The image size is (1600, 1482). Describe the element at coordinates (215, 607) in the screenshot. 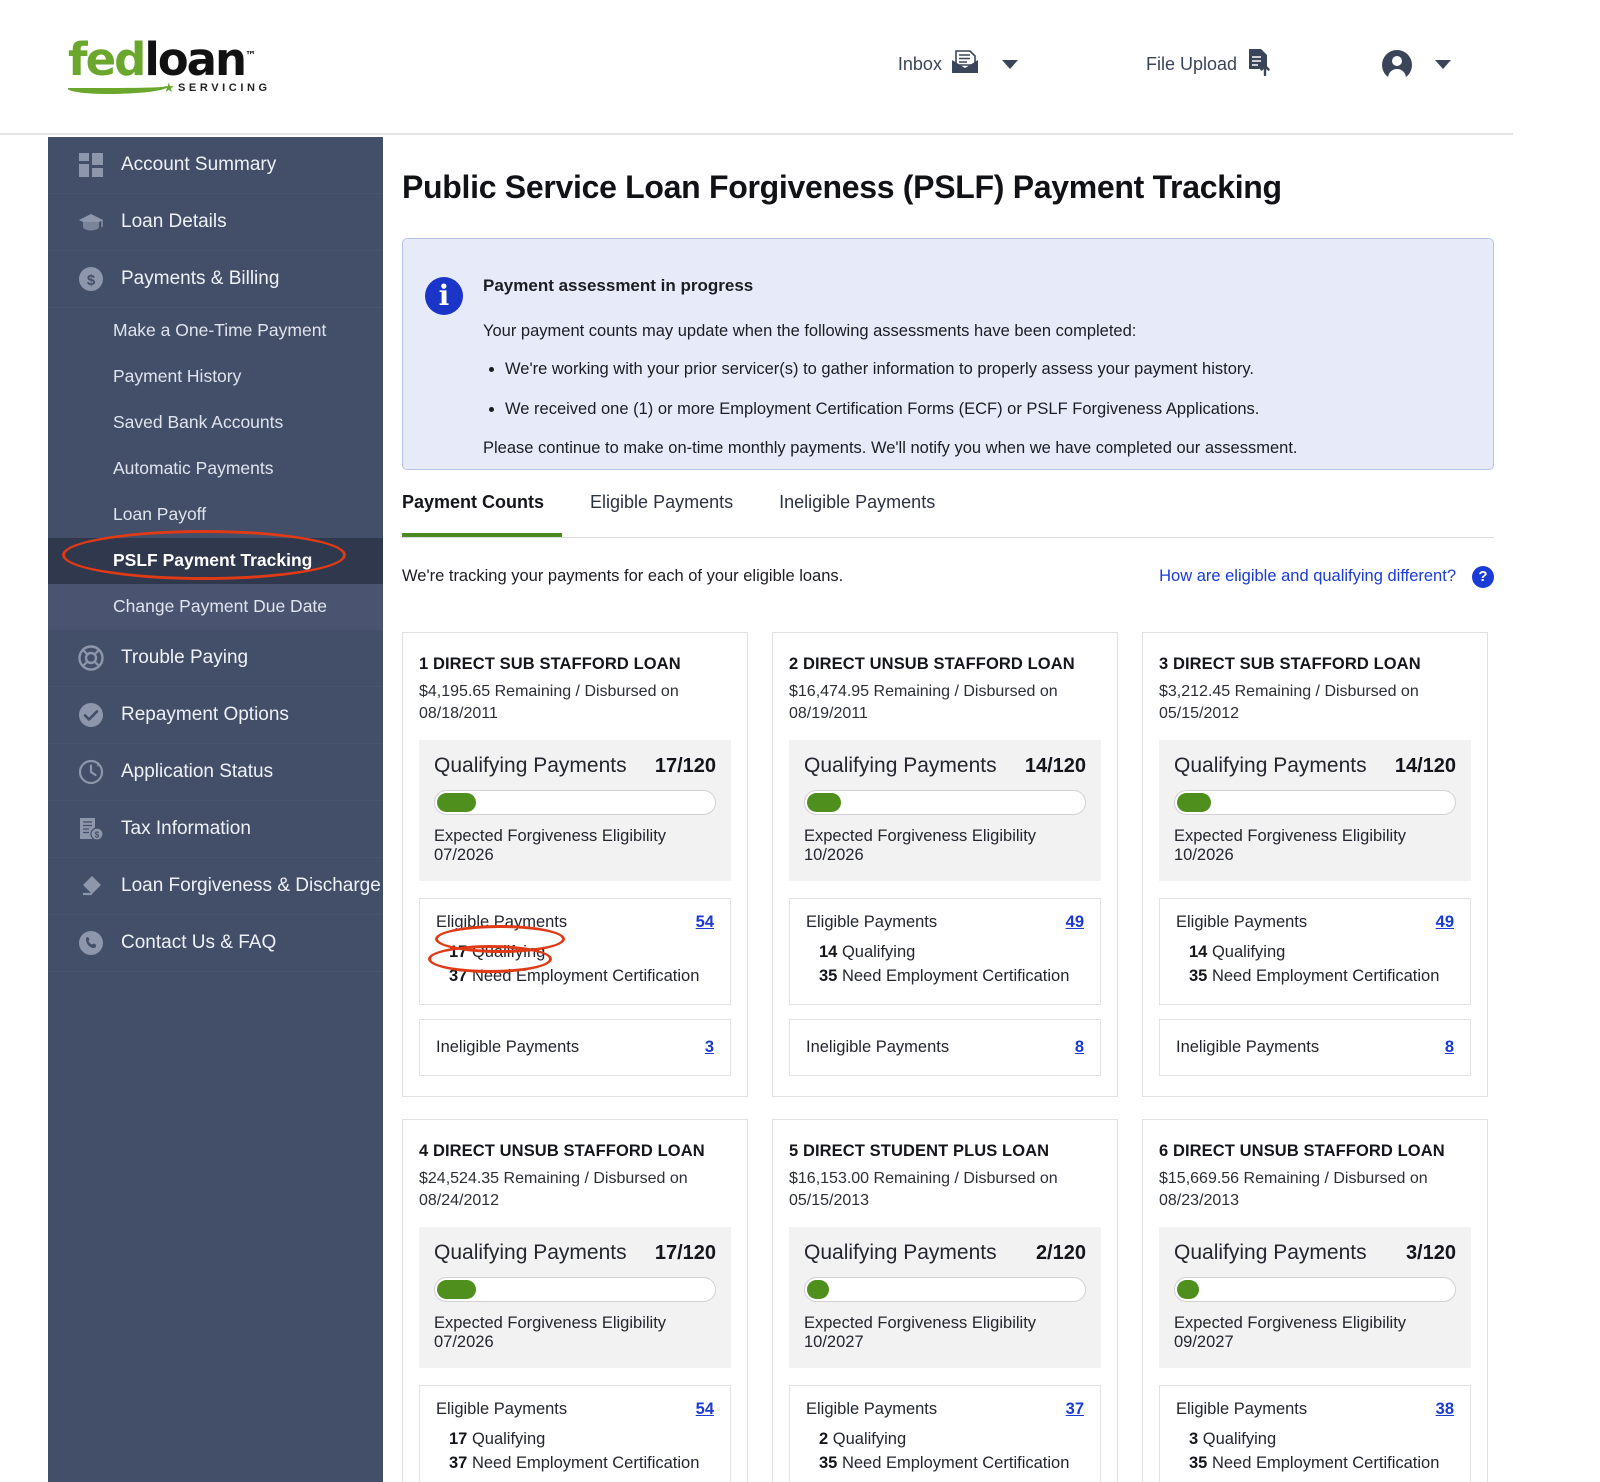

I see `sidebar-item-change-payment-due-date: Change Payment Due Date` at that location.